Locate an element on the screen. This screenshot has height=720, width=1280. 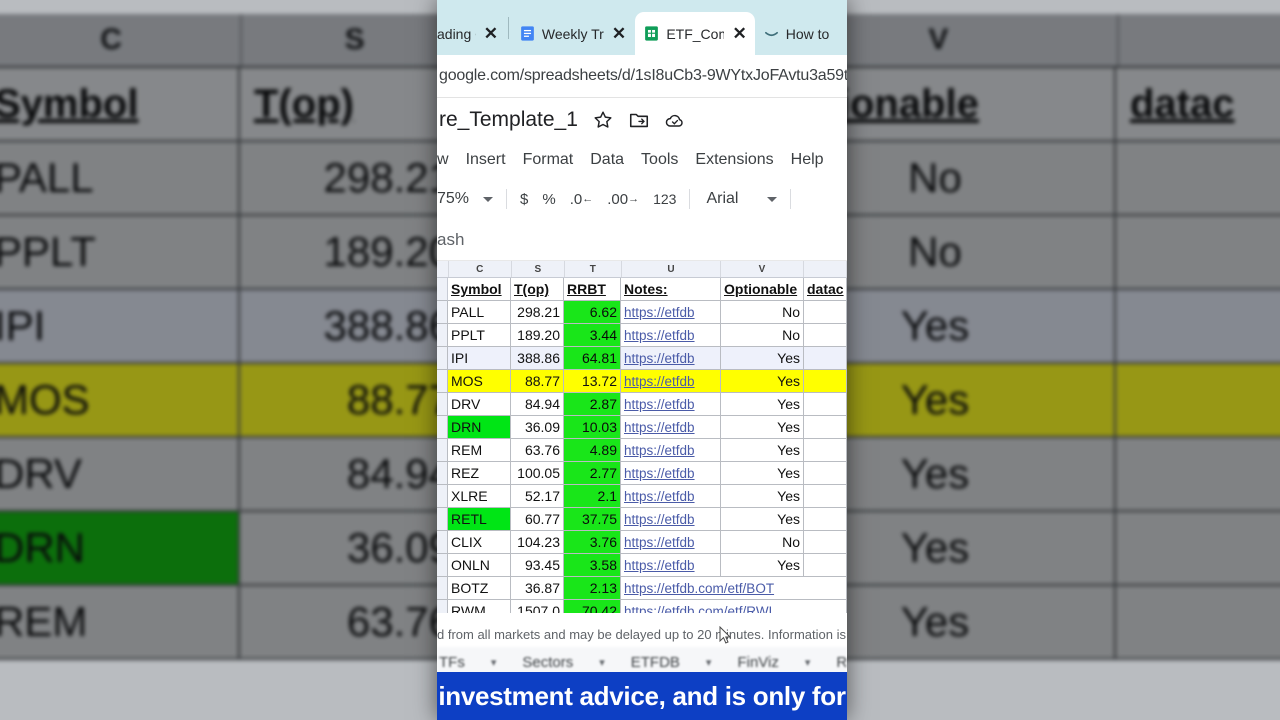
currency-format-button: $ is located at coordinates (524, 199).